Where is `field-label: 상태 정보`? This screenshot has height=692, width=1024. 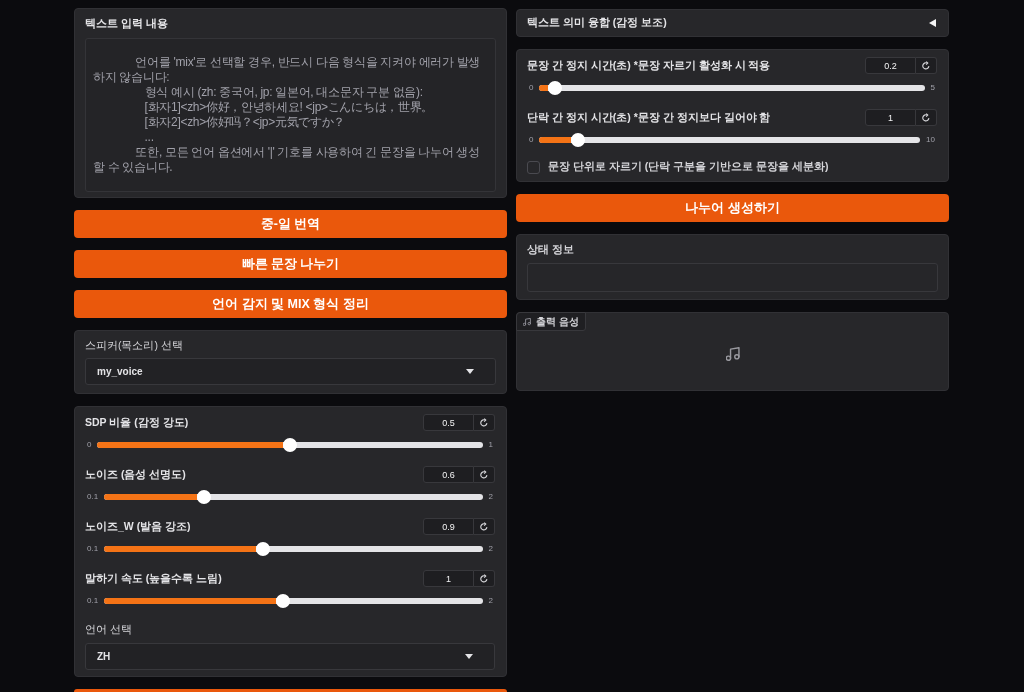
field-label: 상태 정보 is located at coordinates (551, 249).